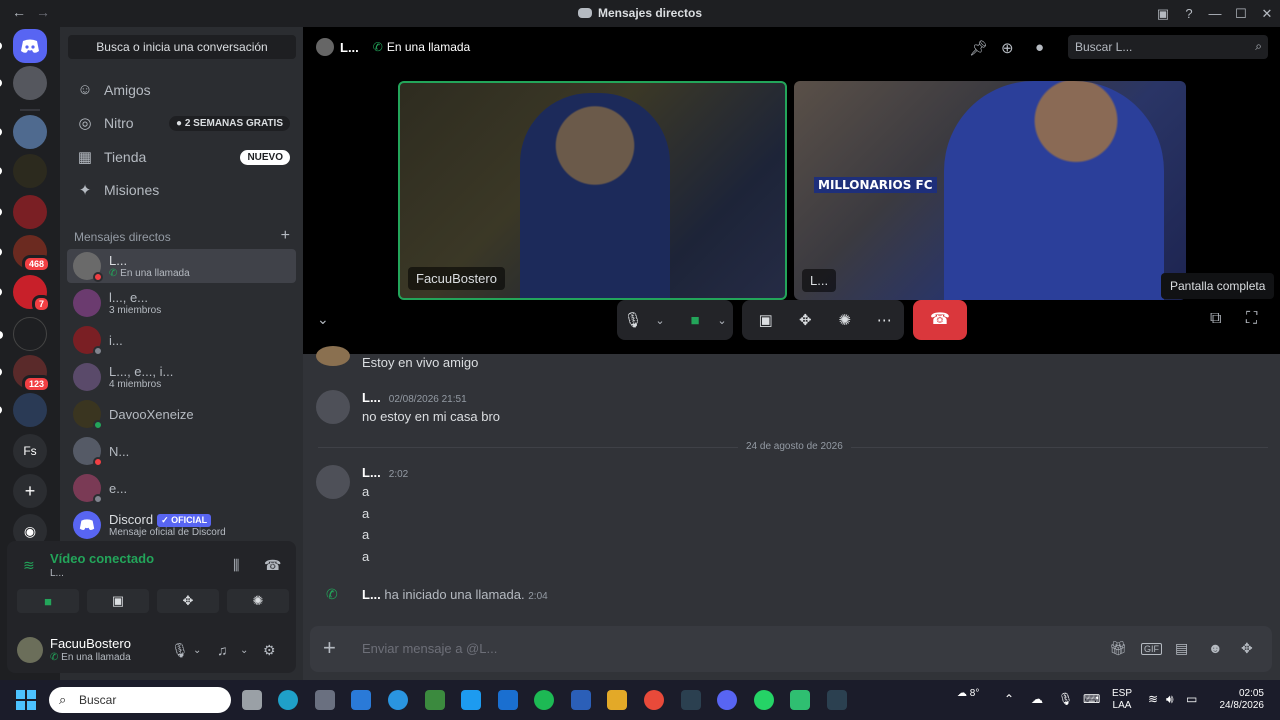 The width and height of the screenshot is (1280, 720). Describe the element at coordinates (1241, 14) in the screenshot. I see `maximize-icon: ☐` at that location.